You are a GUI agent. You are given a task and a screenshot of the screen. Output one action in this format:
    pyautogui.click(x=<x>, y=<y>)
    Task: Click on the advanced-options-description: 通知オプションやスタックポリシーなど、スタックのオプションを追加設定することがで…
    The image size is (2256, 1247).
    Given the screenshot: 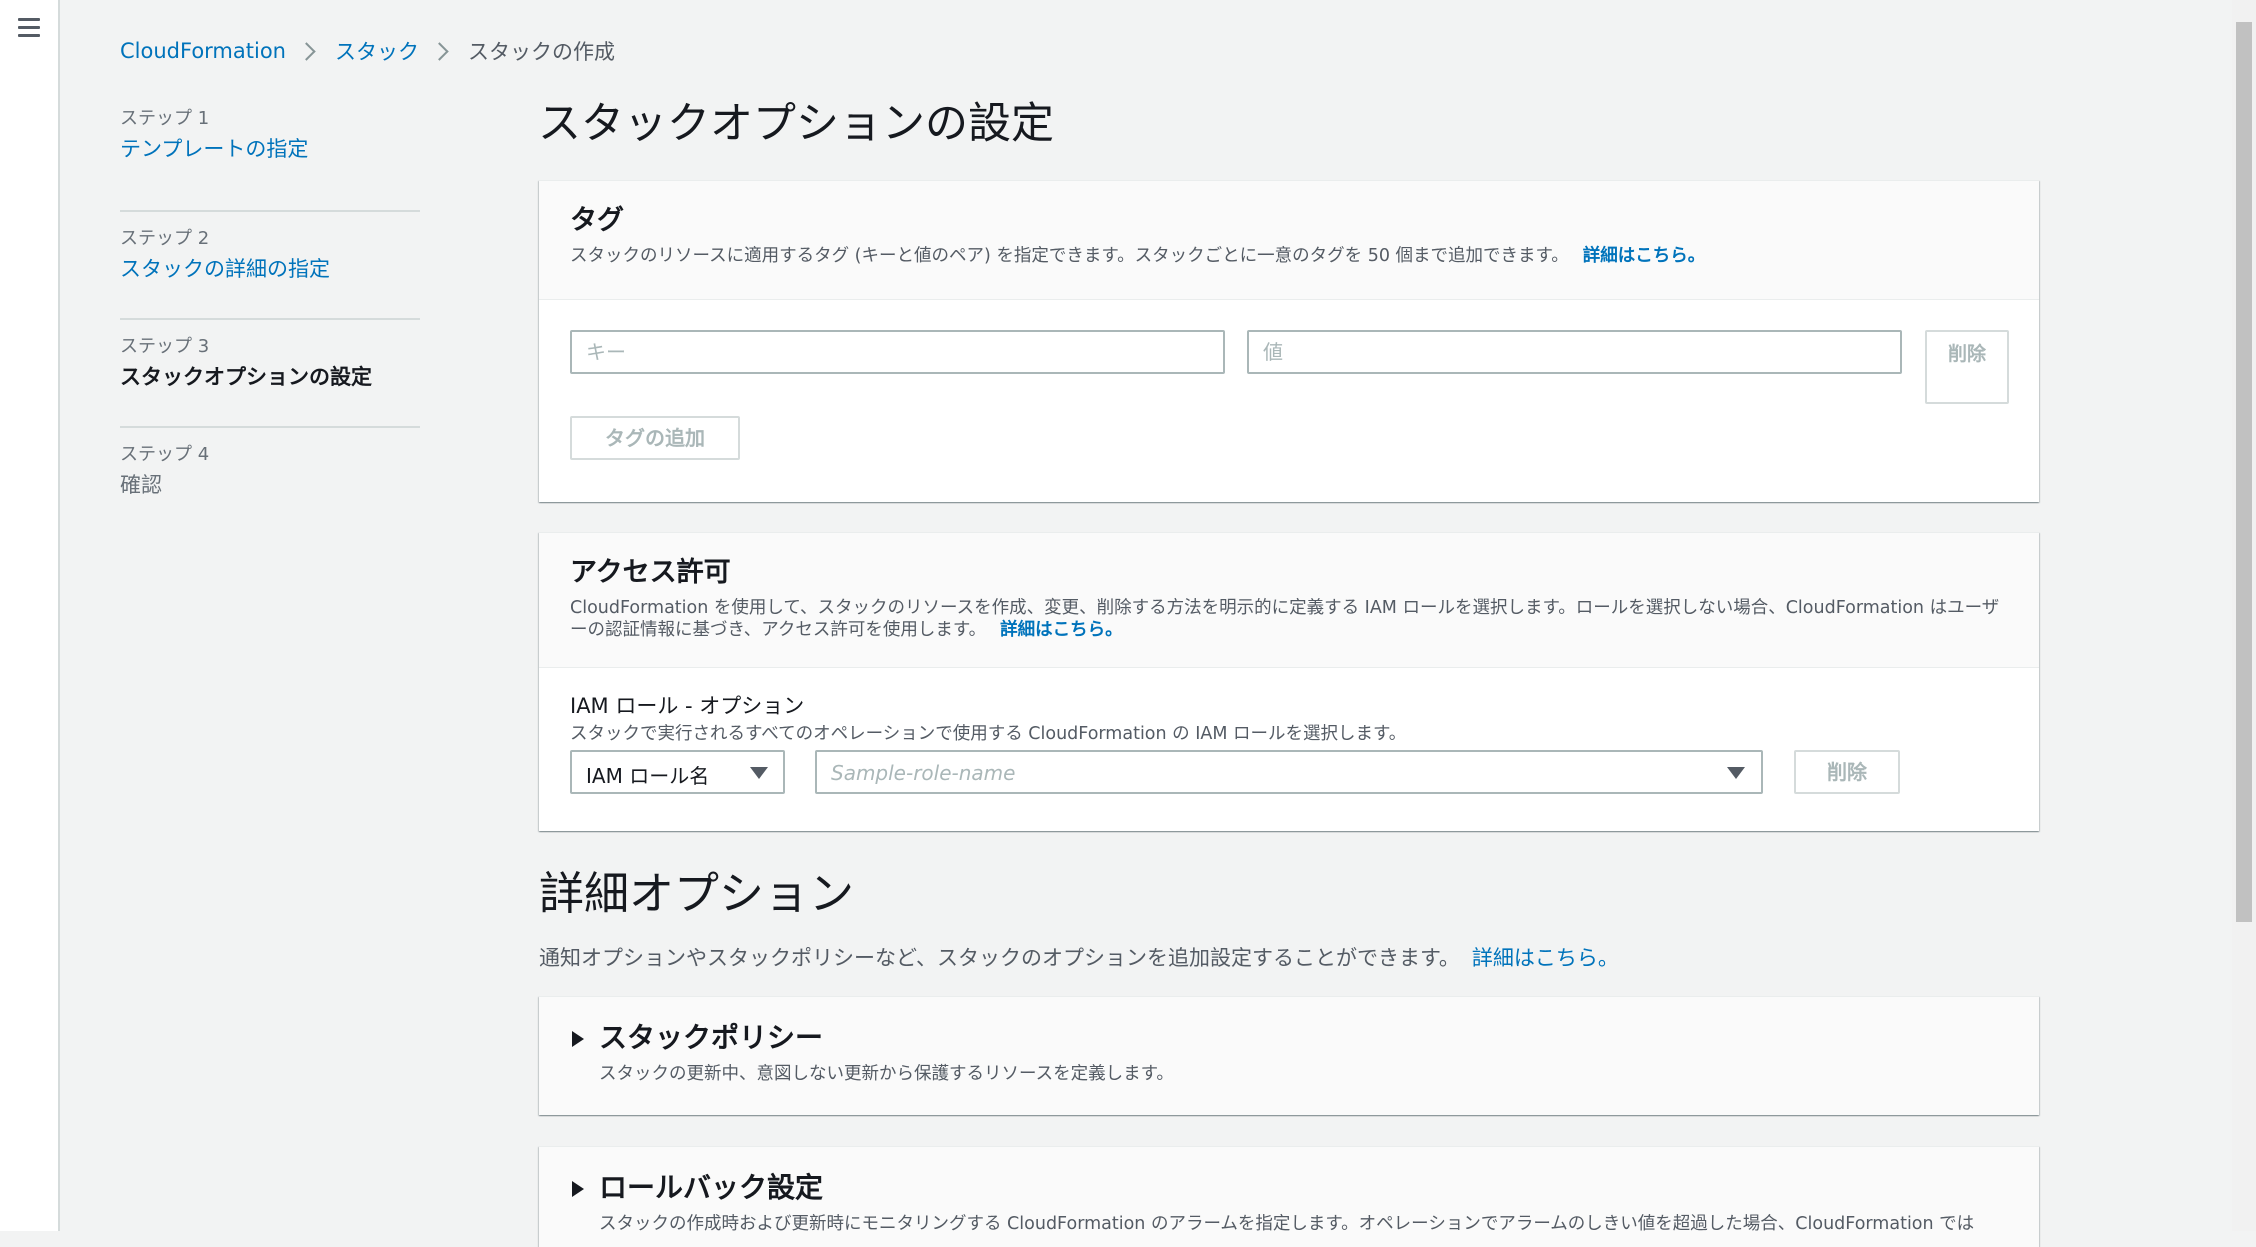 What is the action you would take?
    pyautogui.click(x=999, y=958)
    